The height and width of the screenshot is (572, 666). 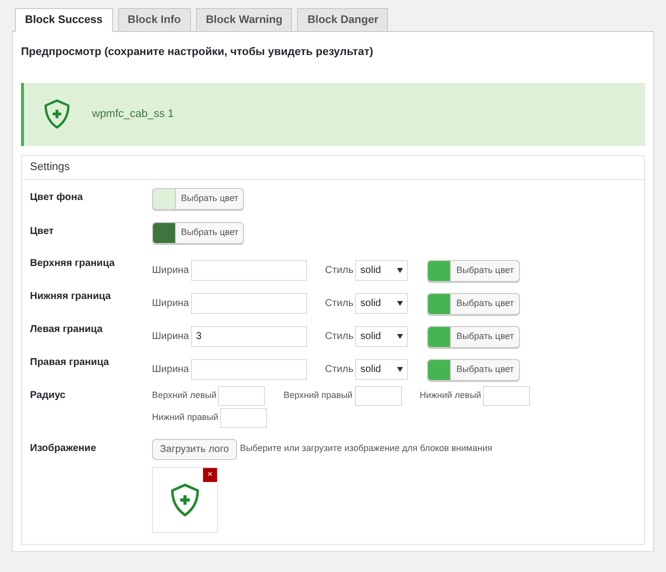 What do you see at coordinates (248, 336) in the screenshot?
I see `width-field: 3` at bounding box center [248, 336].